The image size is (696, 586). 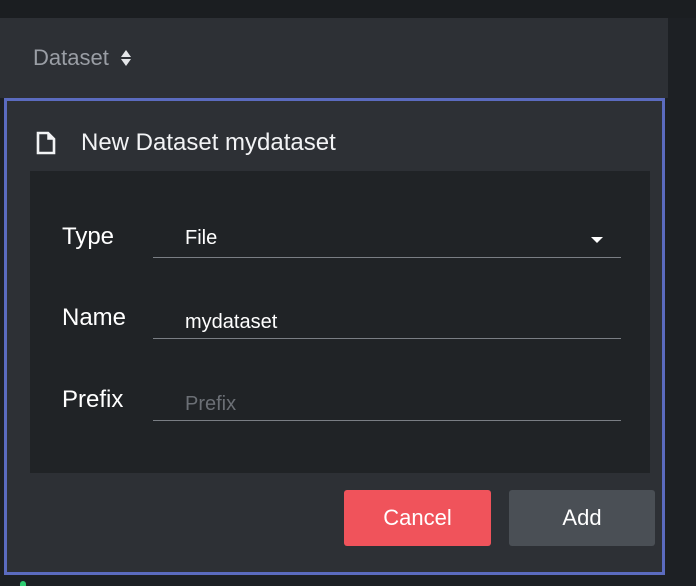 I want to click on prefix-input: Prefix, so click(x=387, y=404).